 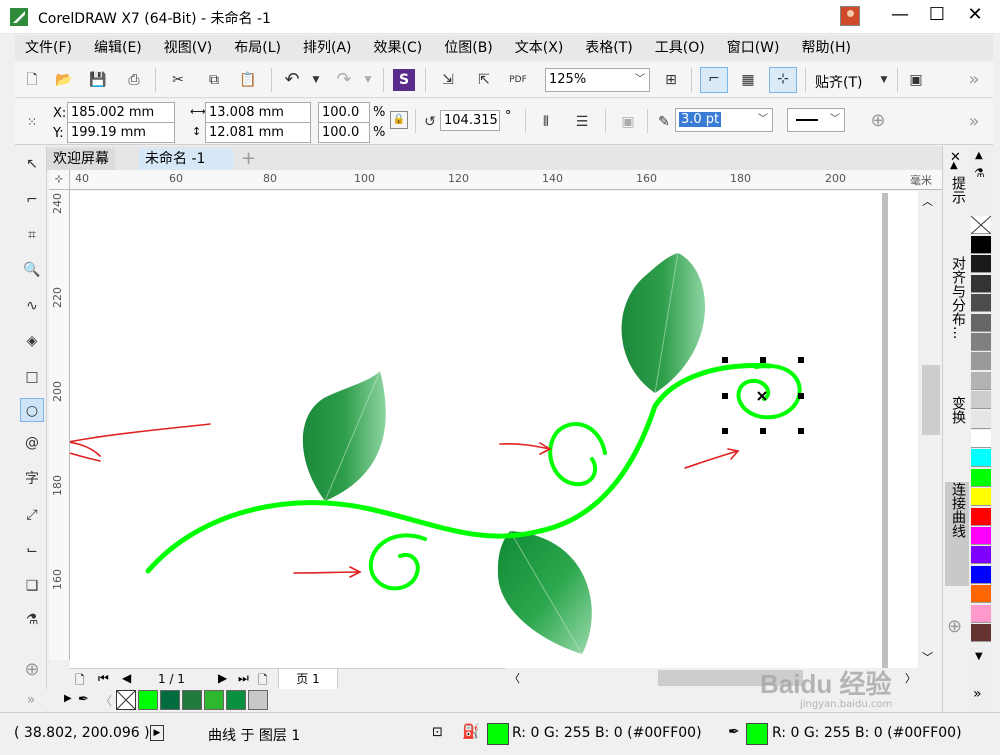 I want to click on y-position-input: 199.19 mm, so click(x=121, y=132).